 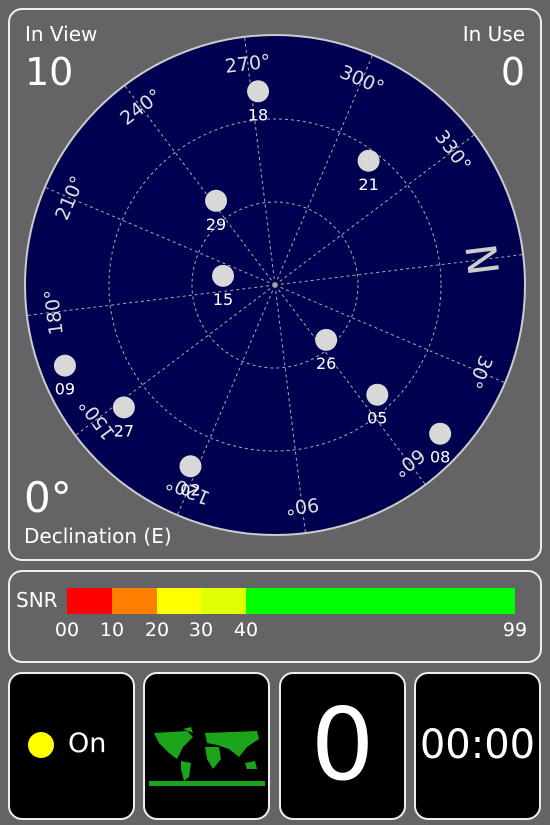 I want to click on snr-tick-label: 99, so click(x=515, y=630).